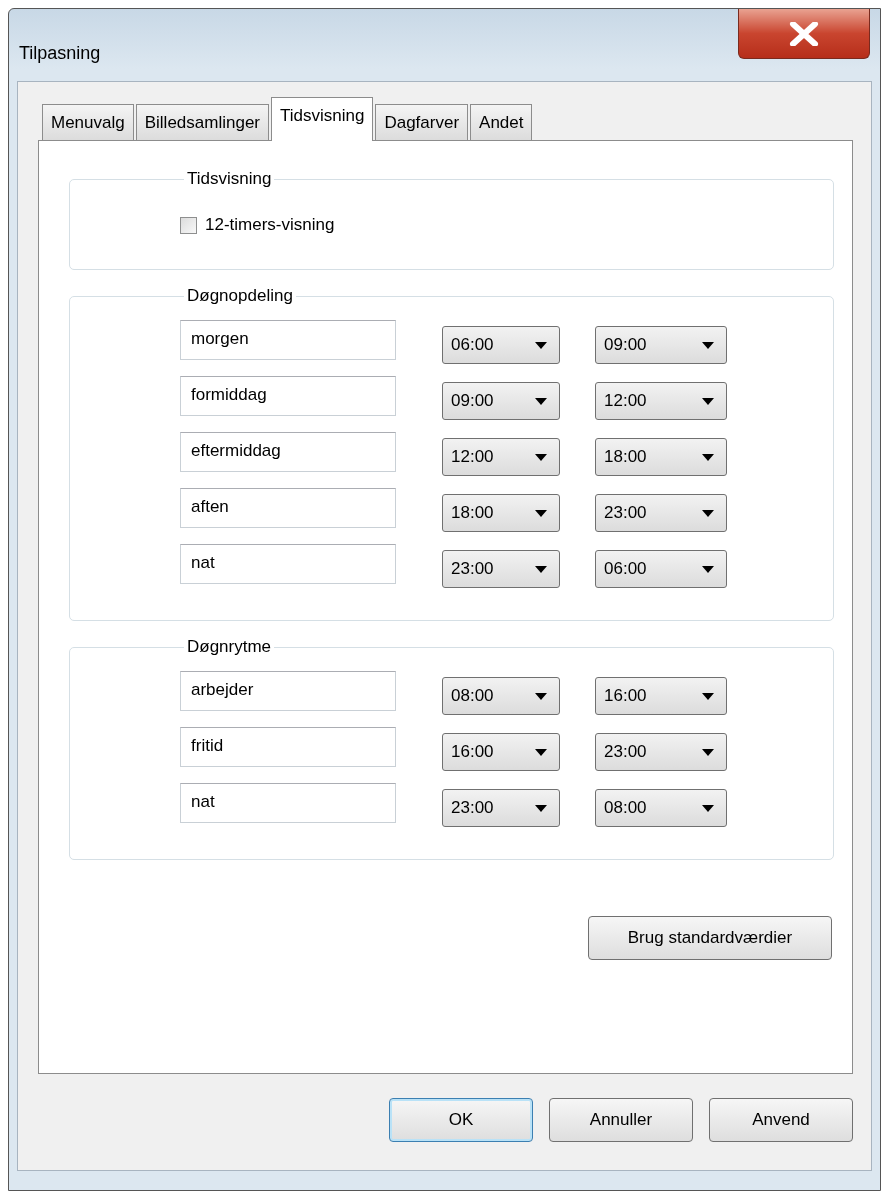  Describe the element at coordinates (710, 938) in the screenshot. I see `defaults-button: Brug standardværdier` at that location.